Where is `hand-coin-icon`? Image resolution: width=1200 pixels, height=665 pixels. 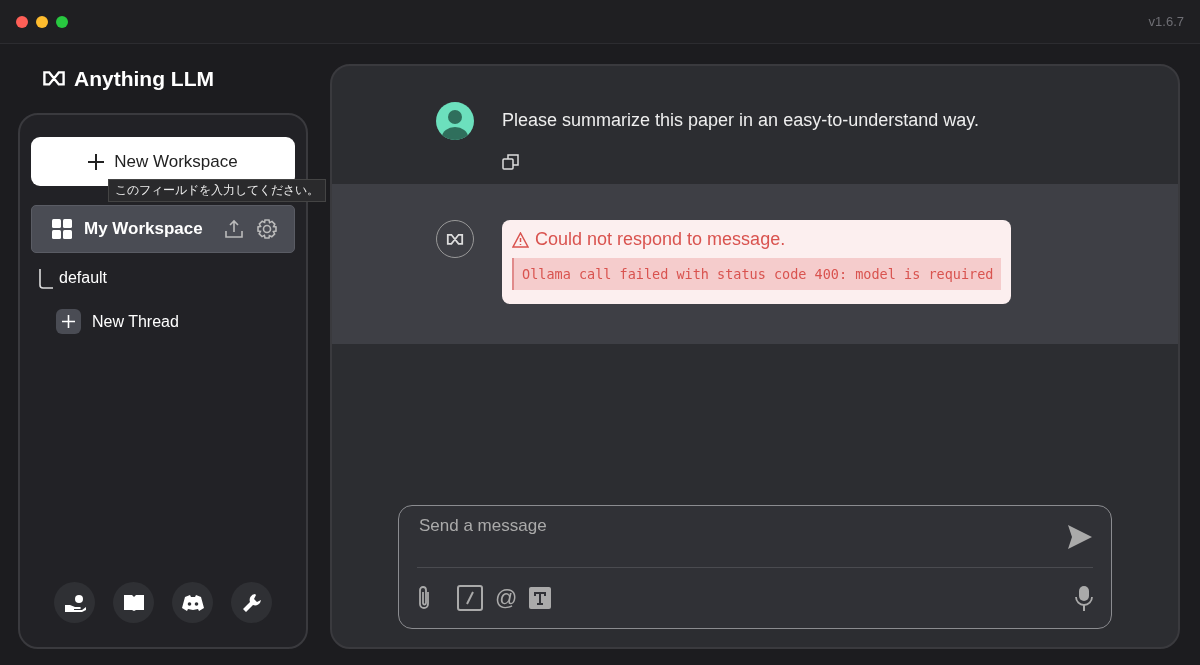
hand-coin-icon is located at coordinates (74, 602).